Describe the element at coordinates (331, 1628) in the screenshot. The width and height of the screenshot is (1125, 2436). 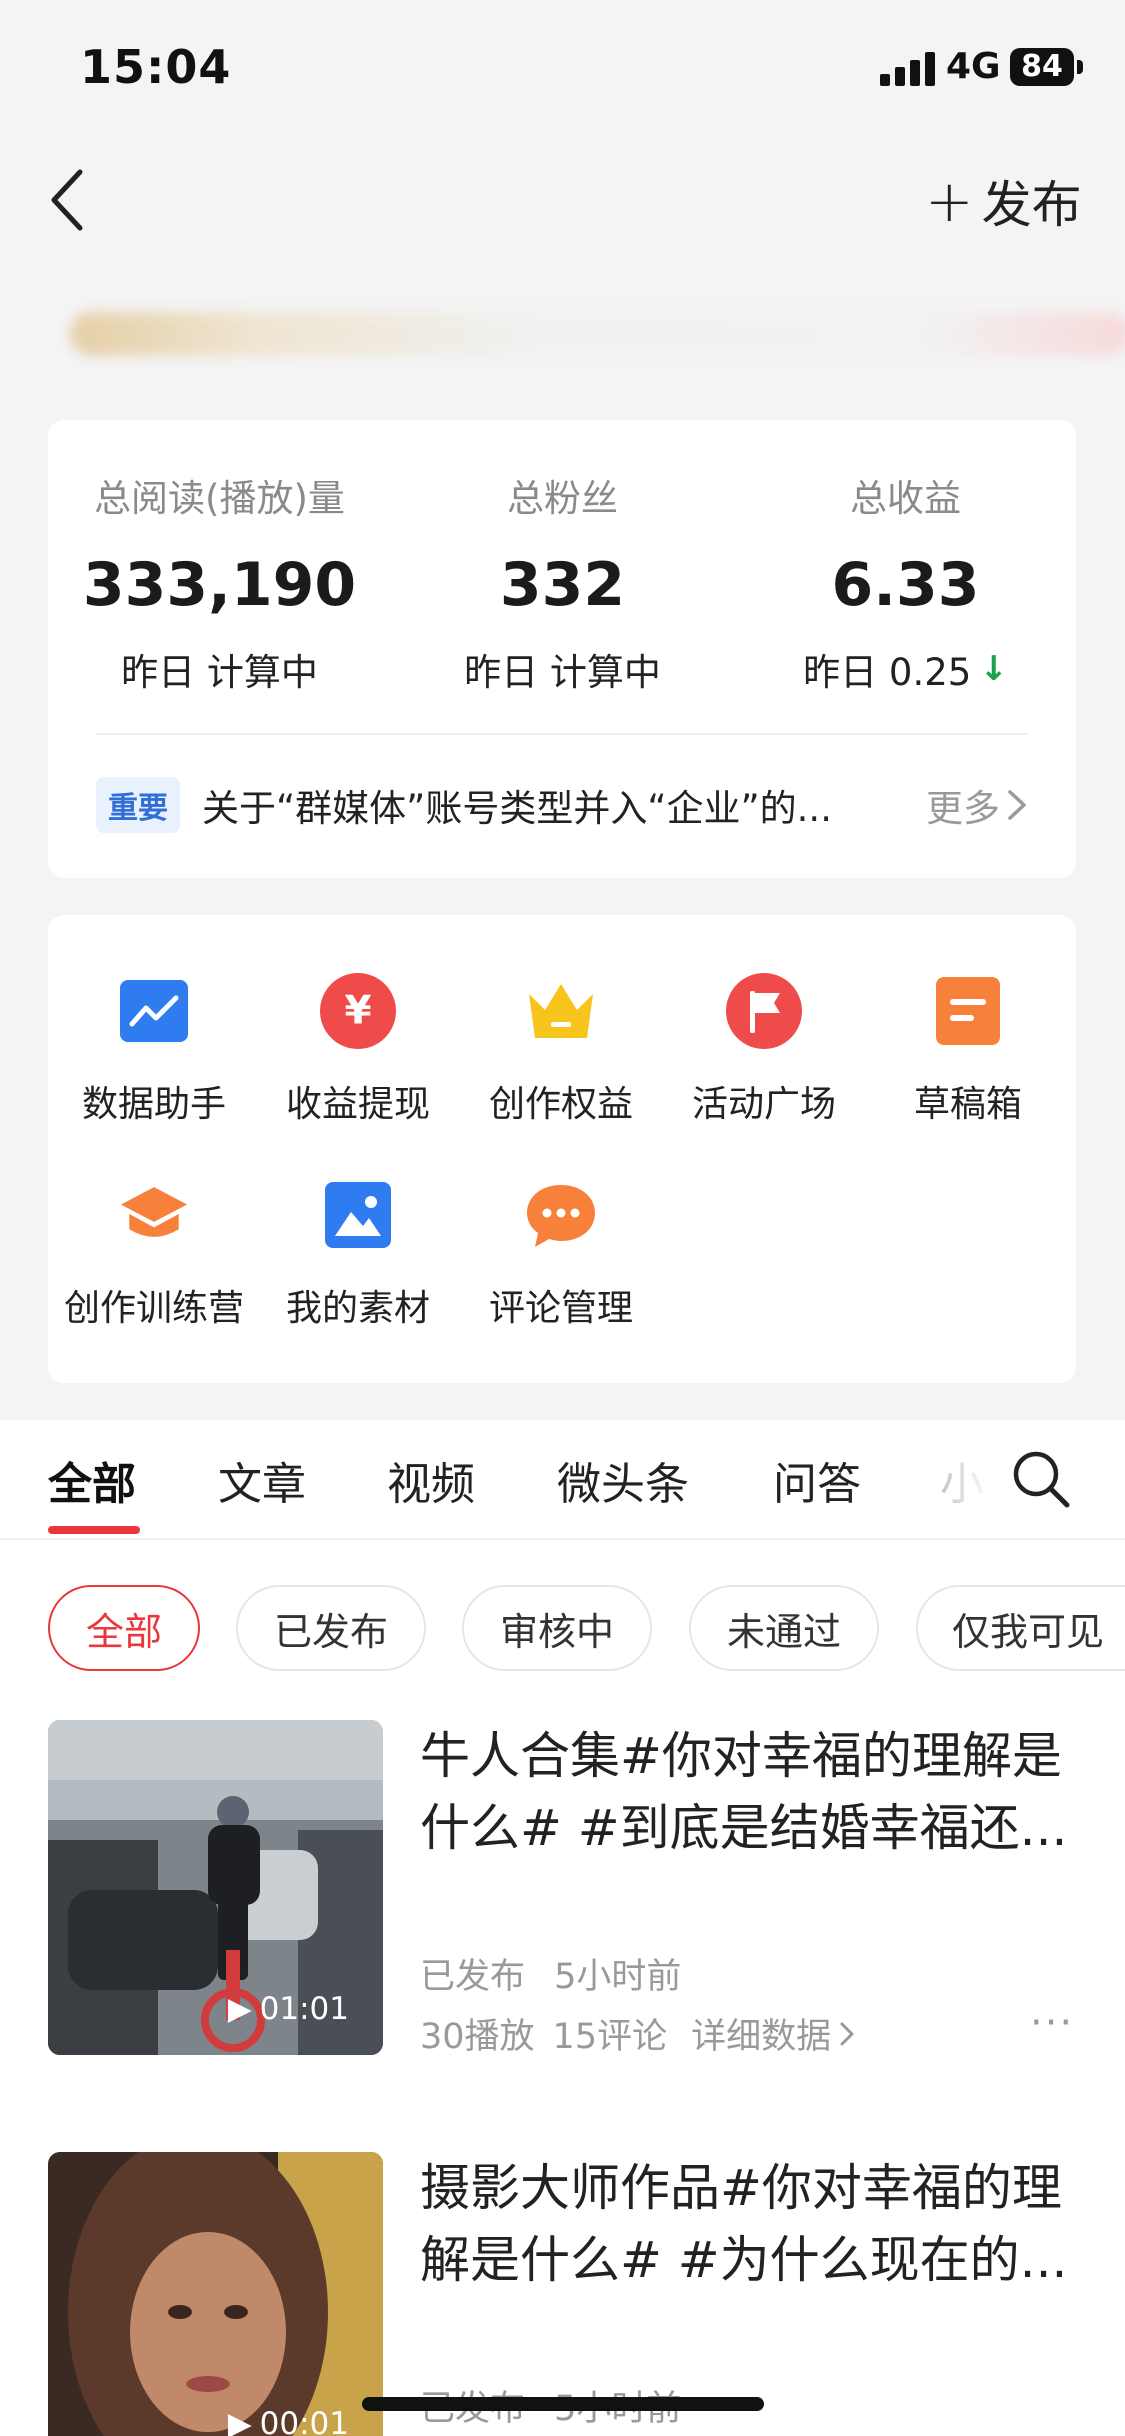
I see `filter-published: 已发布` at that location.